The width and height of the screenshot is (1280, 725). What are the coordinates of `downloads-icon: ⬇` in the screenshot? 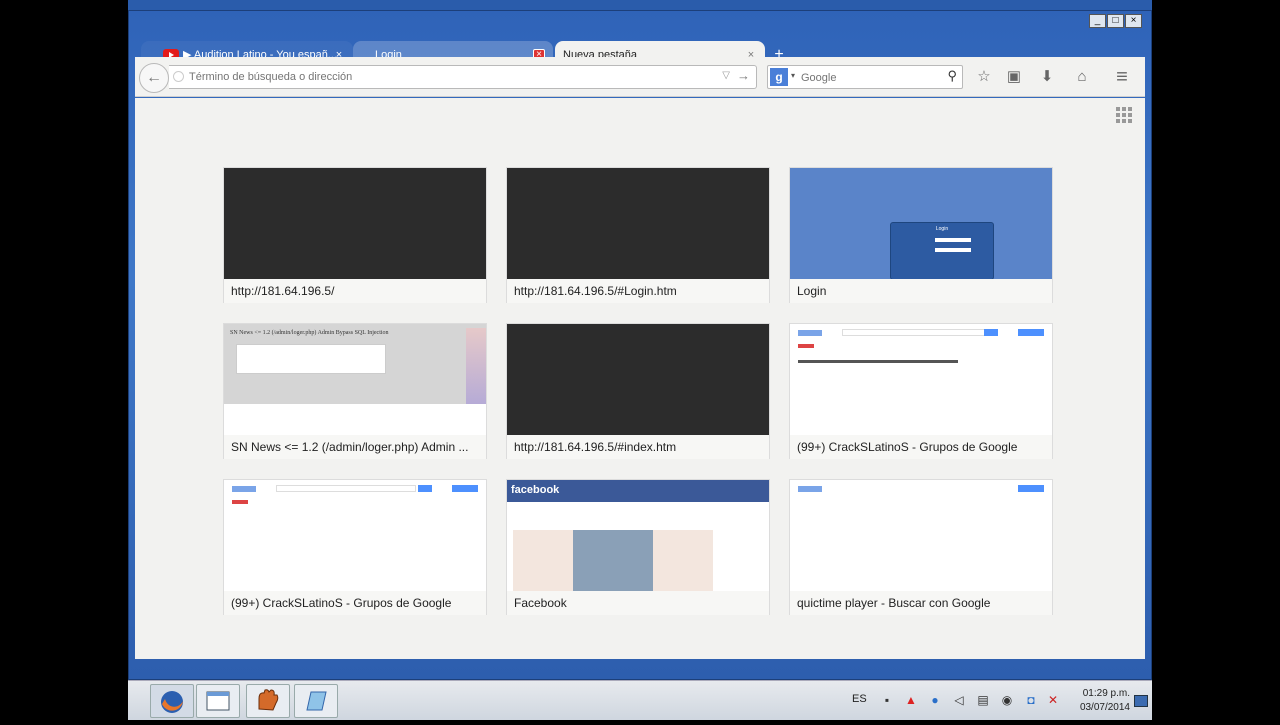 It's located at (1047, 77).